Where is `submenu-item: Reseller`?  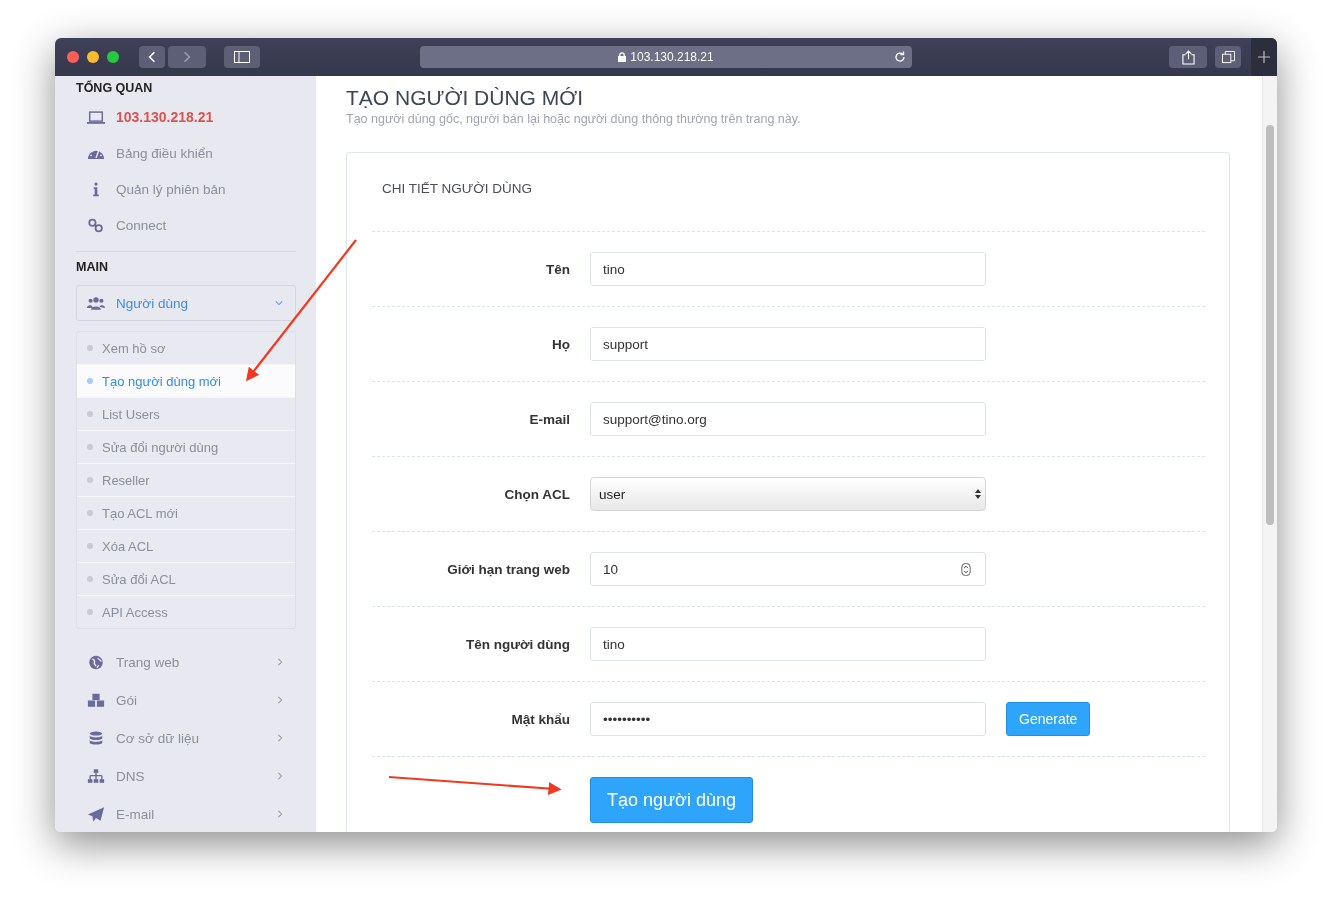 submenu-item: Reseller is located at coordinates (186, 479).